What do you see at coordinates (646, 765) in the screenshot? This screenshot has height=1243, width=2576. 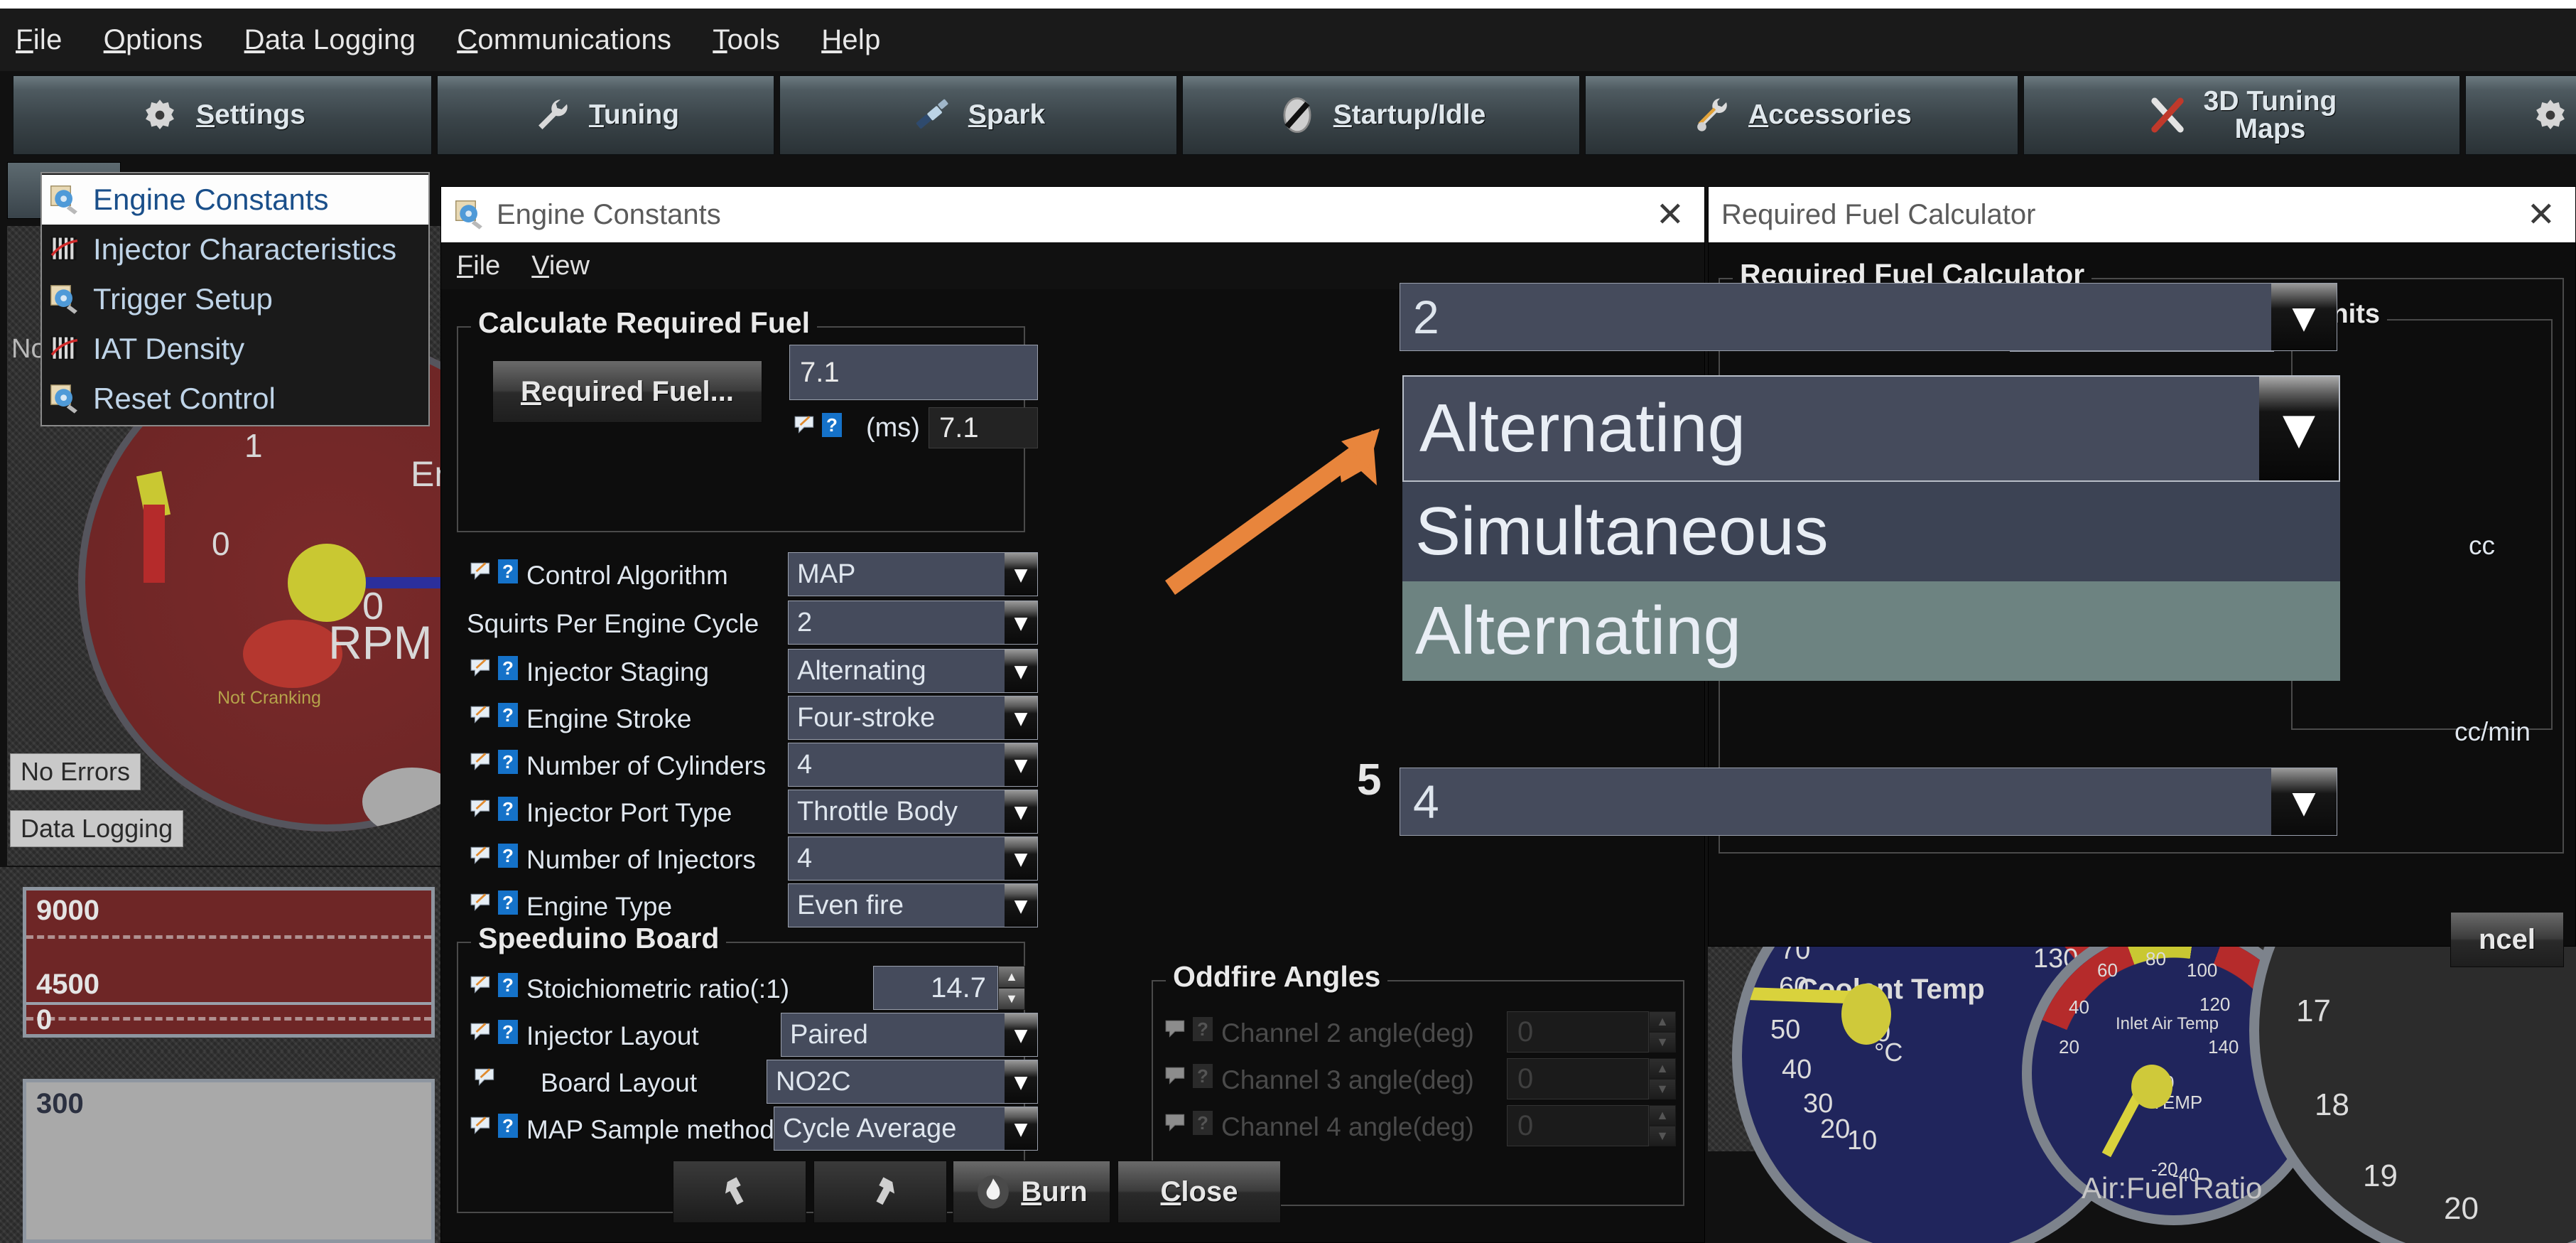 I see `number-of-cylinders-label: Number of Cylinders` at bounding box center [646, 765].